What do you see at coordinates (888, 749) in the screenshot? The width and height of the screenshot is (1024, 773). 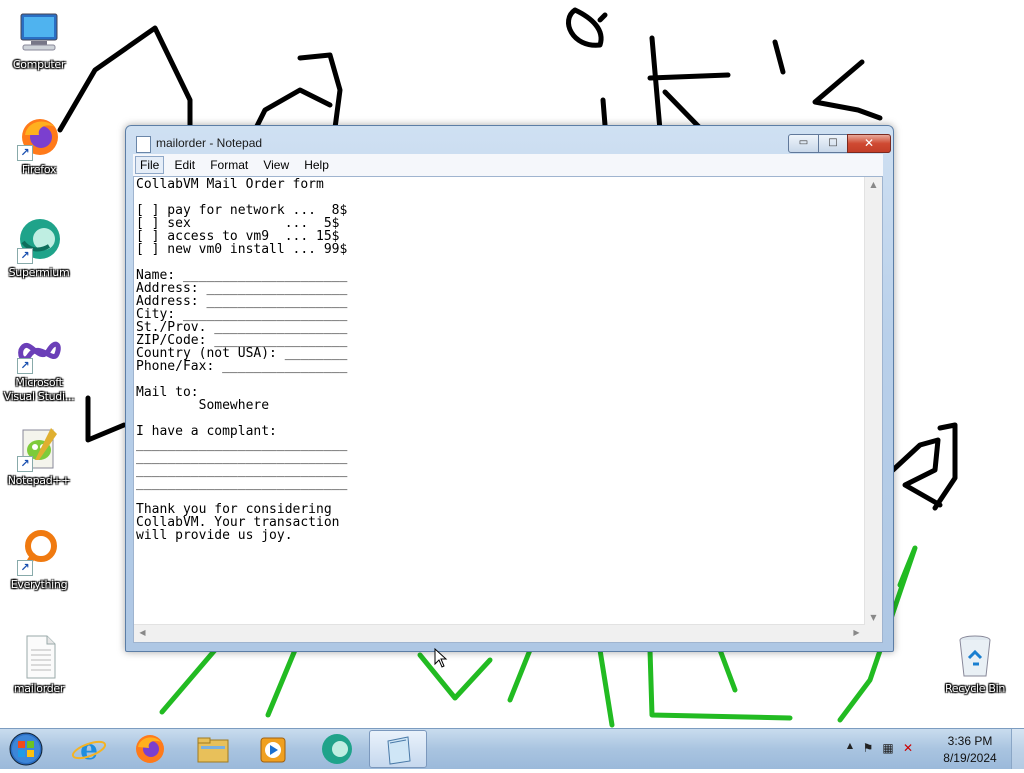 I see `network-icon: ▦` at bounding box center [888, 749].